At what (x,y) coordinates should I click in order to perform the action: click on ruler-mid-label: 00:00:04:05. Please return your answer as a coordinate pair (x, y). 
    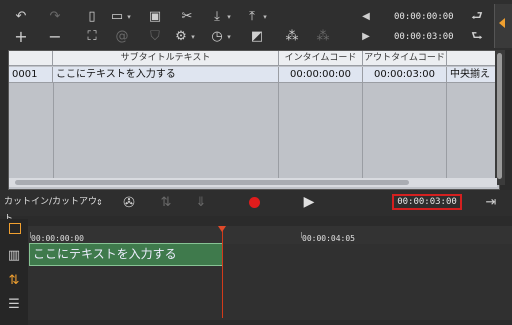
    Looking at the image, I should click on (328, 238).